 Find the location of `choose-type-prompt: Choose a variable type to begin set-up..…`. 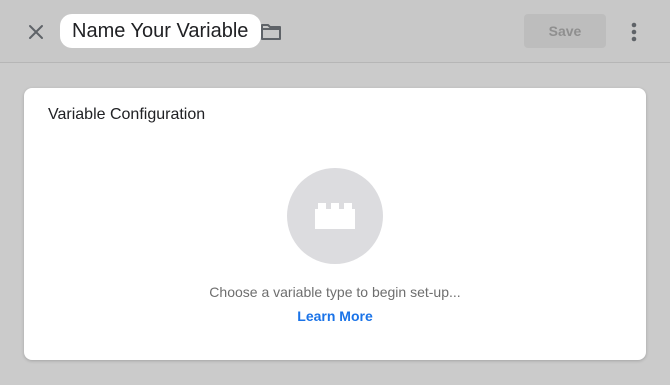

choose-type-prompt: Choose a variable type to begin set-up..… is located at coordinates (335, 292).